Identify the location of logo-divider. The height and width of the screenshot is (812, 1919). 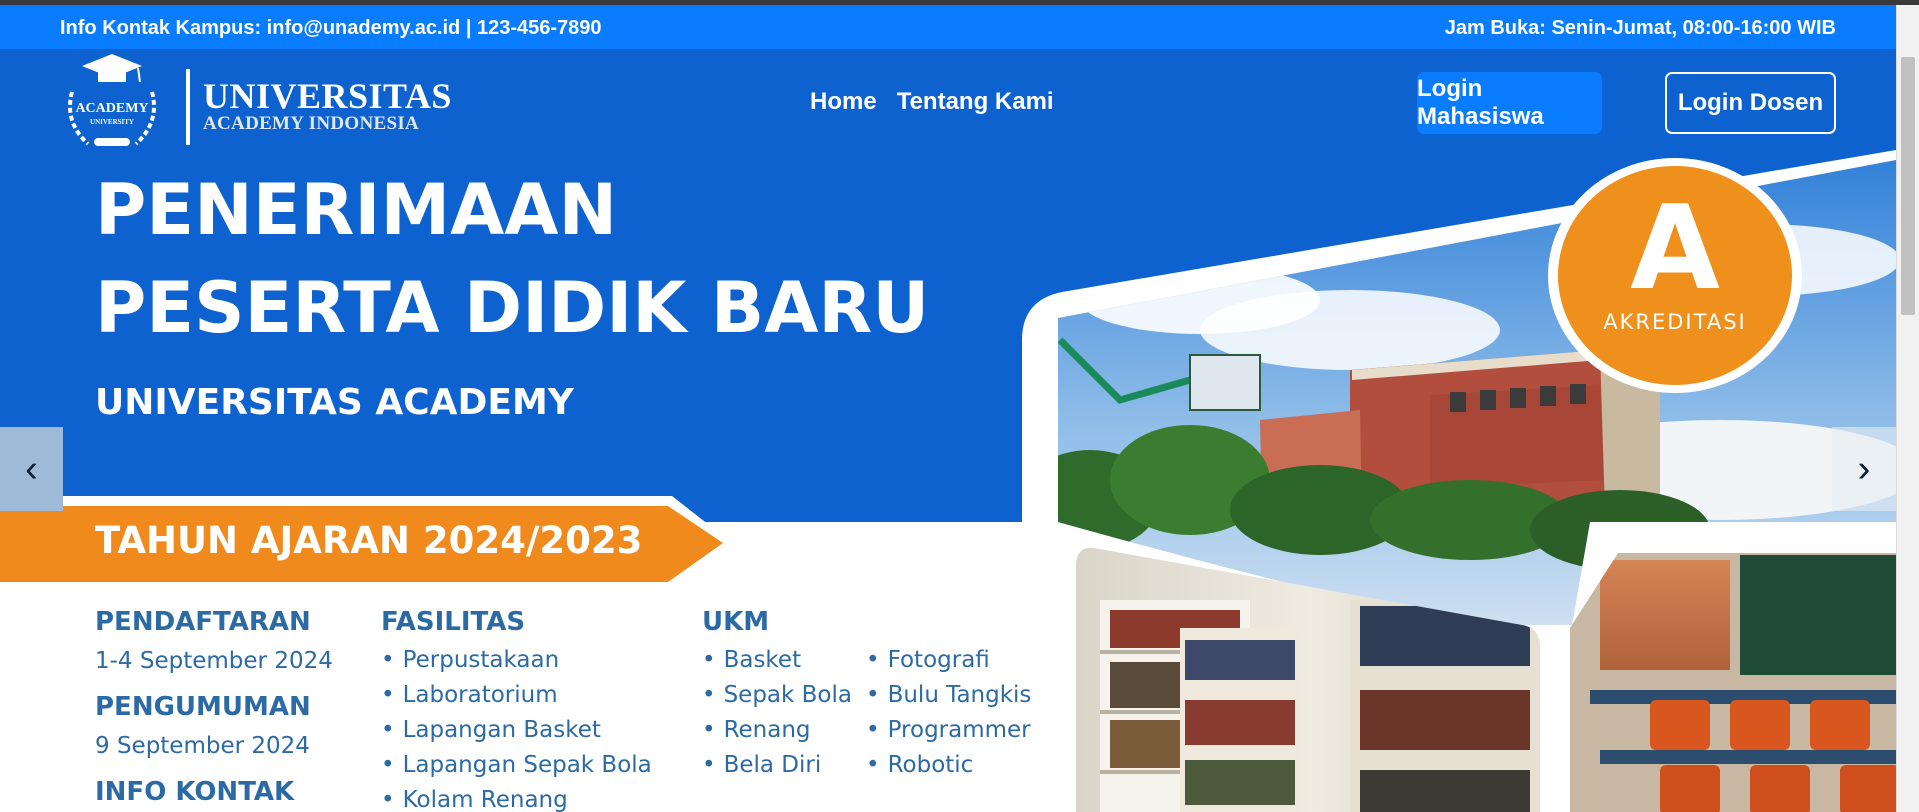
(188, 107).